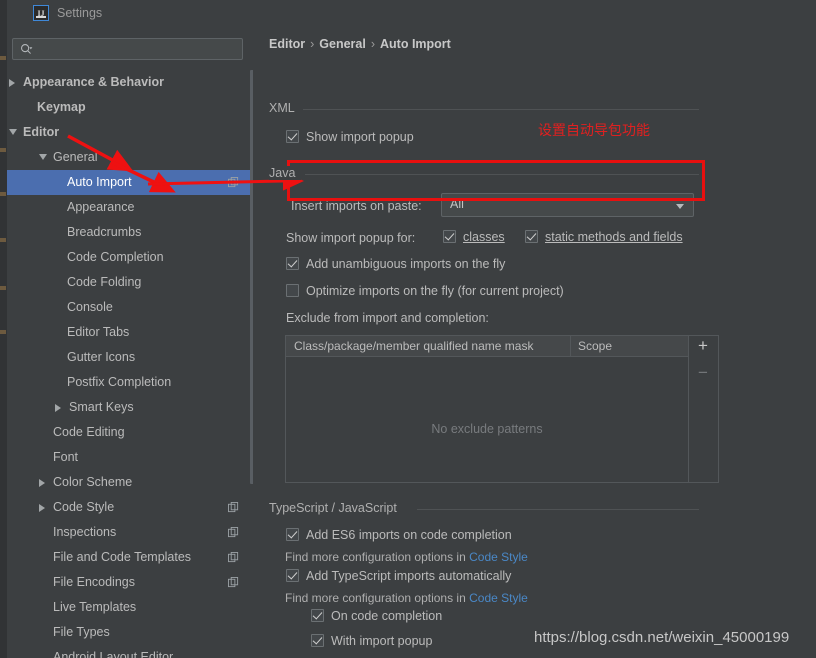 Image resolution: width=816 pixels, height=658 pixels. What do you see at coordinates (292, 136) in the screenshot?
I see `show-import-popup-xml-checkbox` at bounding box center [292, 136].